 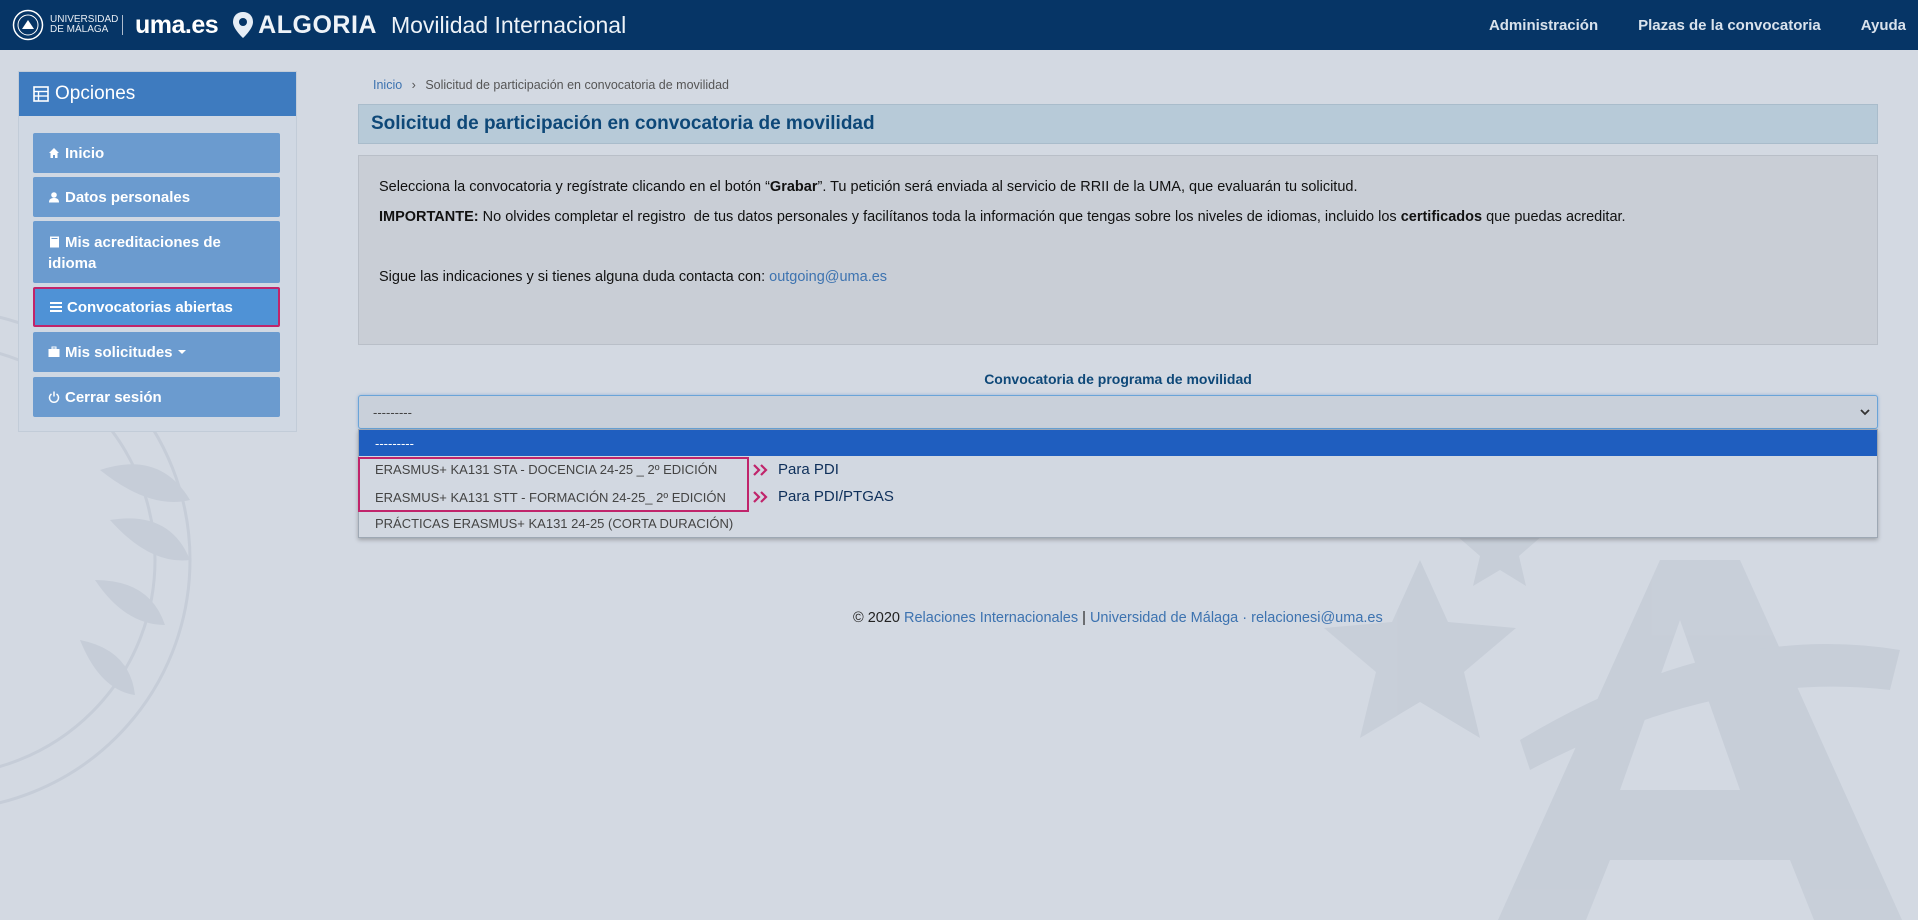 What do you see at coordinates (177, 25) in the screenshot?
I see `uma-logo: uma.es` at bounding box center [177, 25].